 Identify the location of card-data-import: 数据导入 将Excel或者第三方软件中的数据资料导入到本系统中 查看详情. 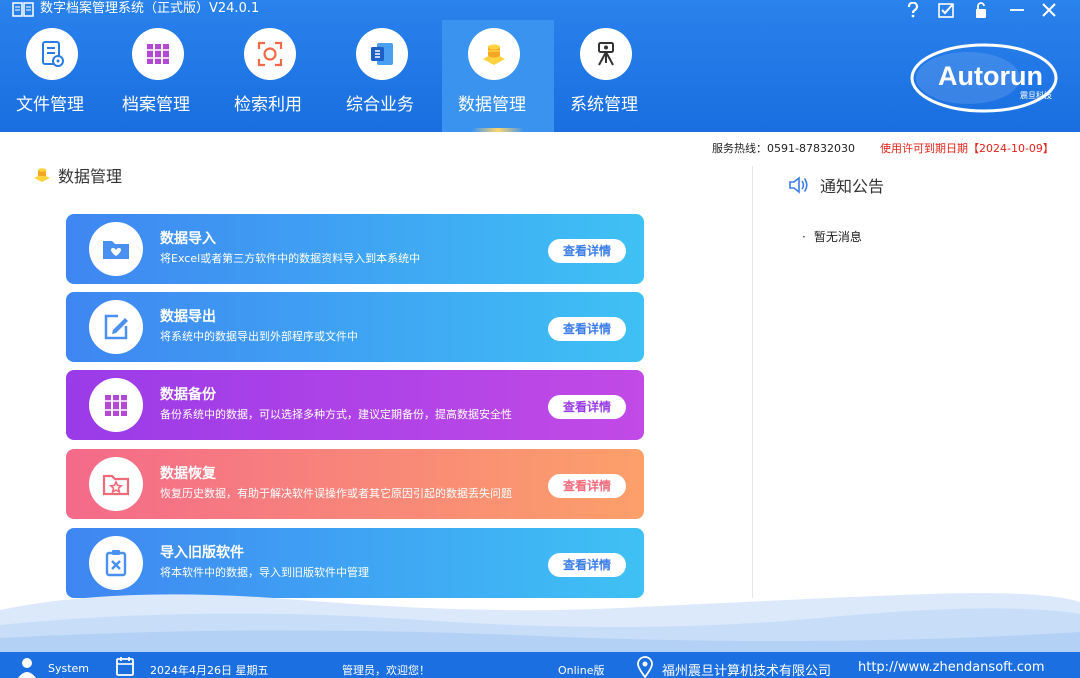
(355, 249).